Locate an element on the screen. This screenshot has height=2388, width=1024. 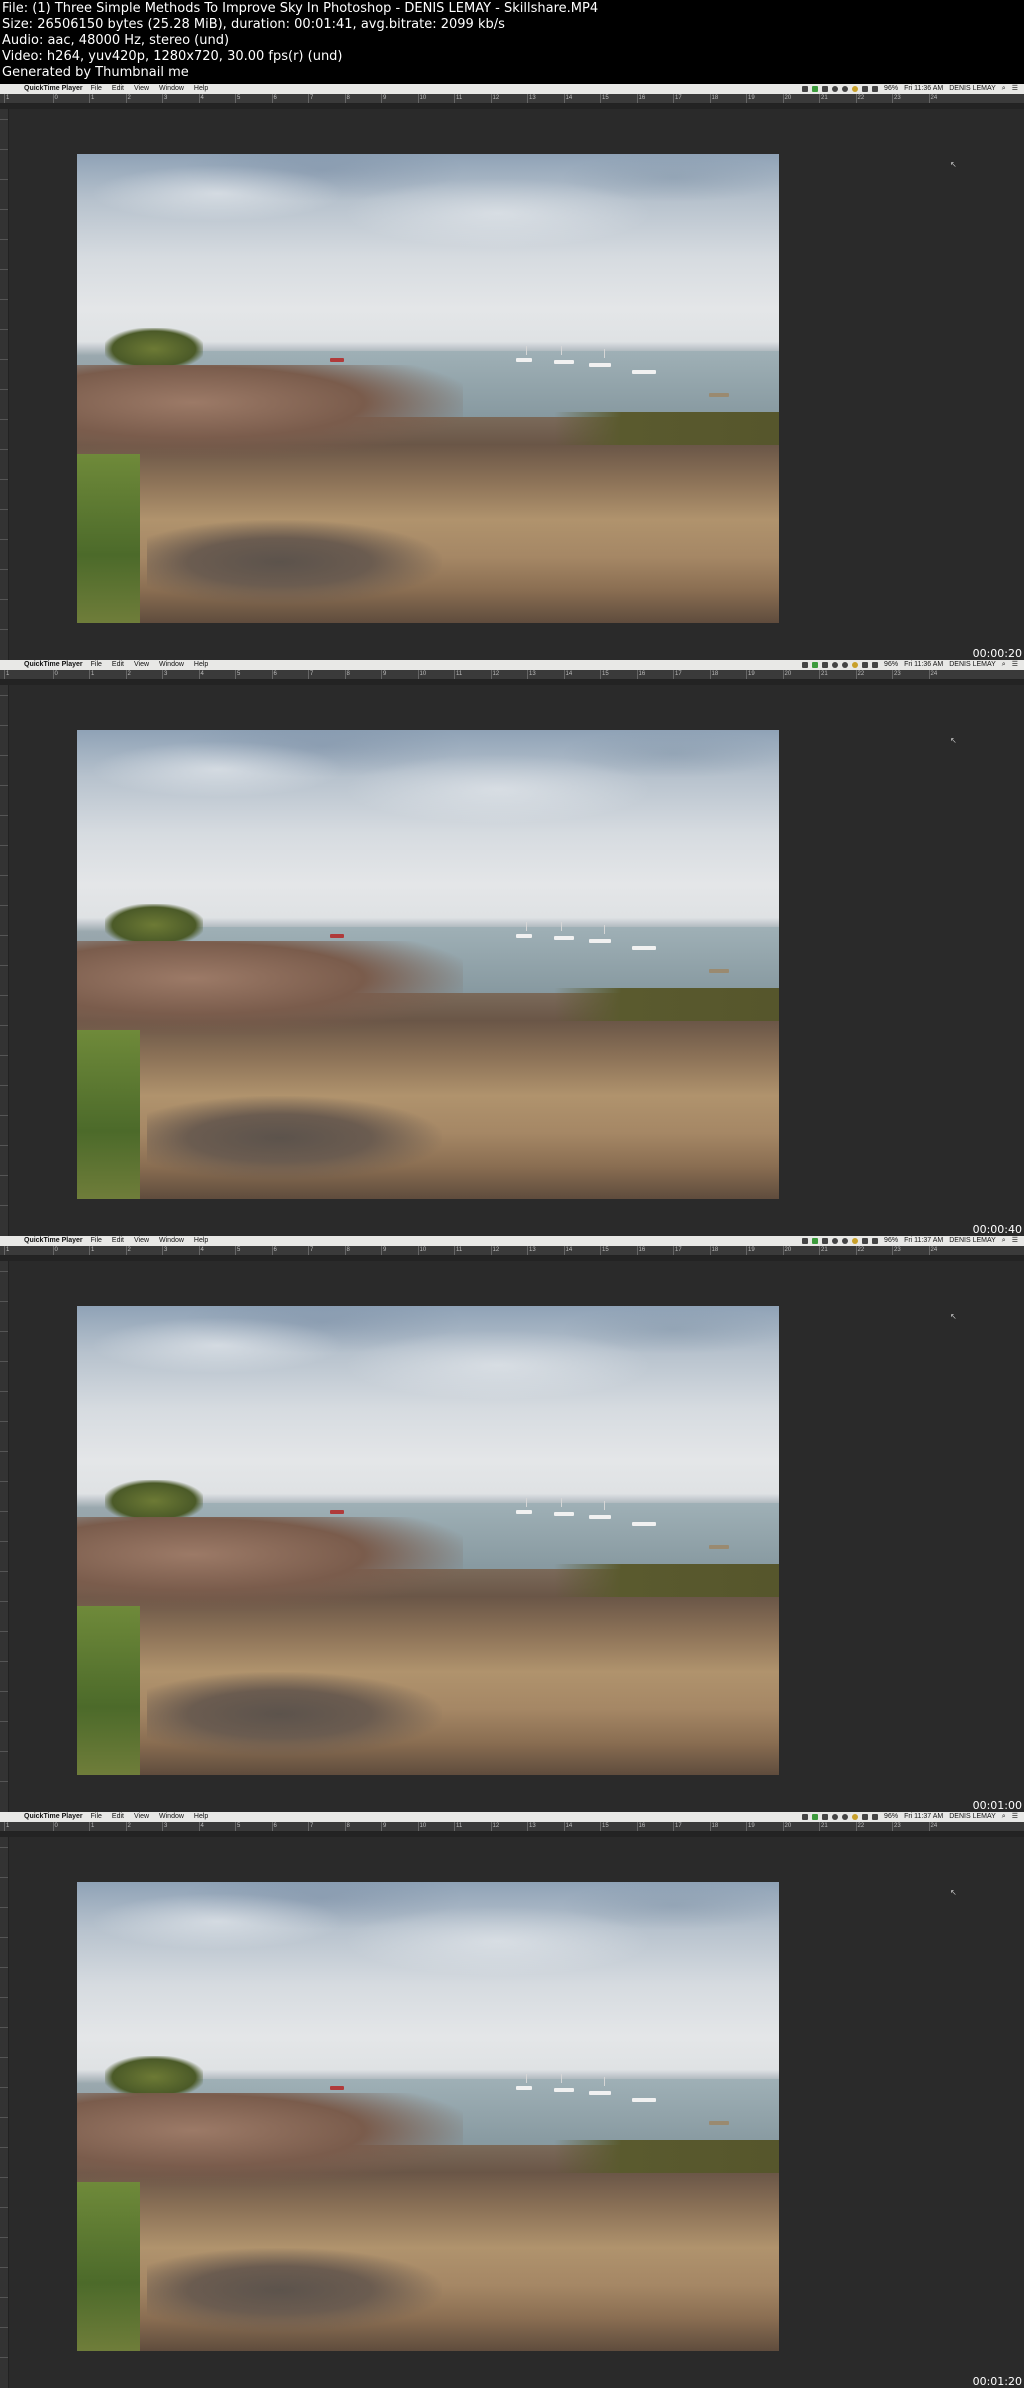
ruler-tick-label: 2 is located at coordinates (128, 674).